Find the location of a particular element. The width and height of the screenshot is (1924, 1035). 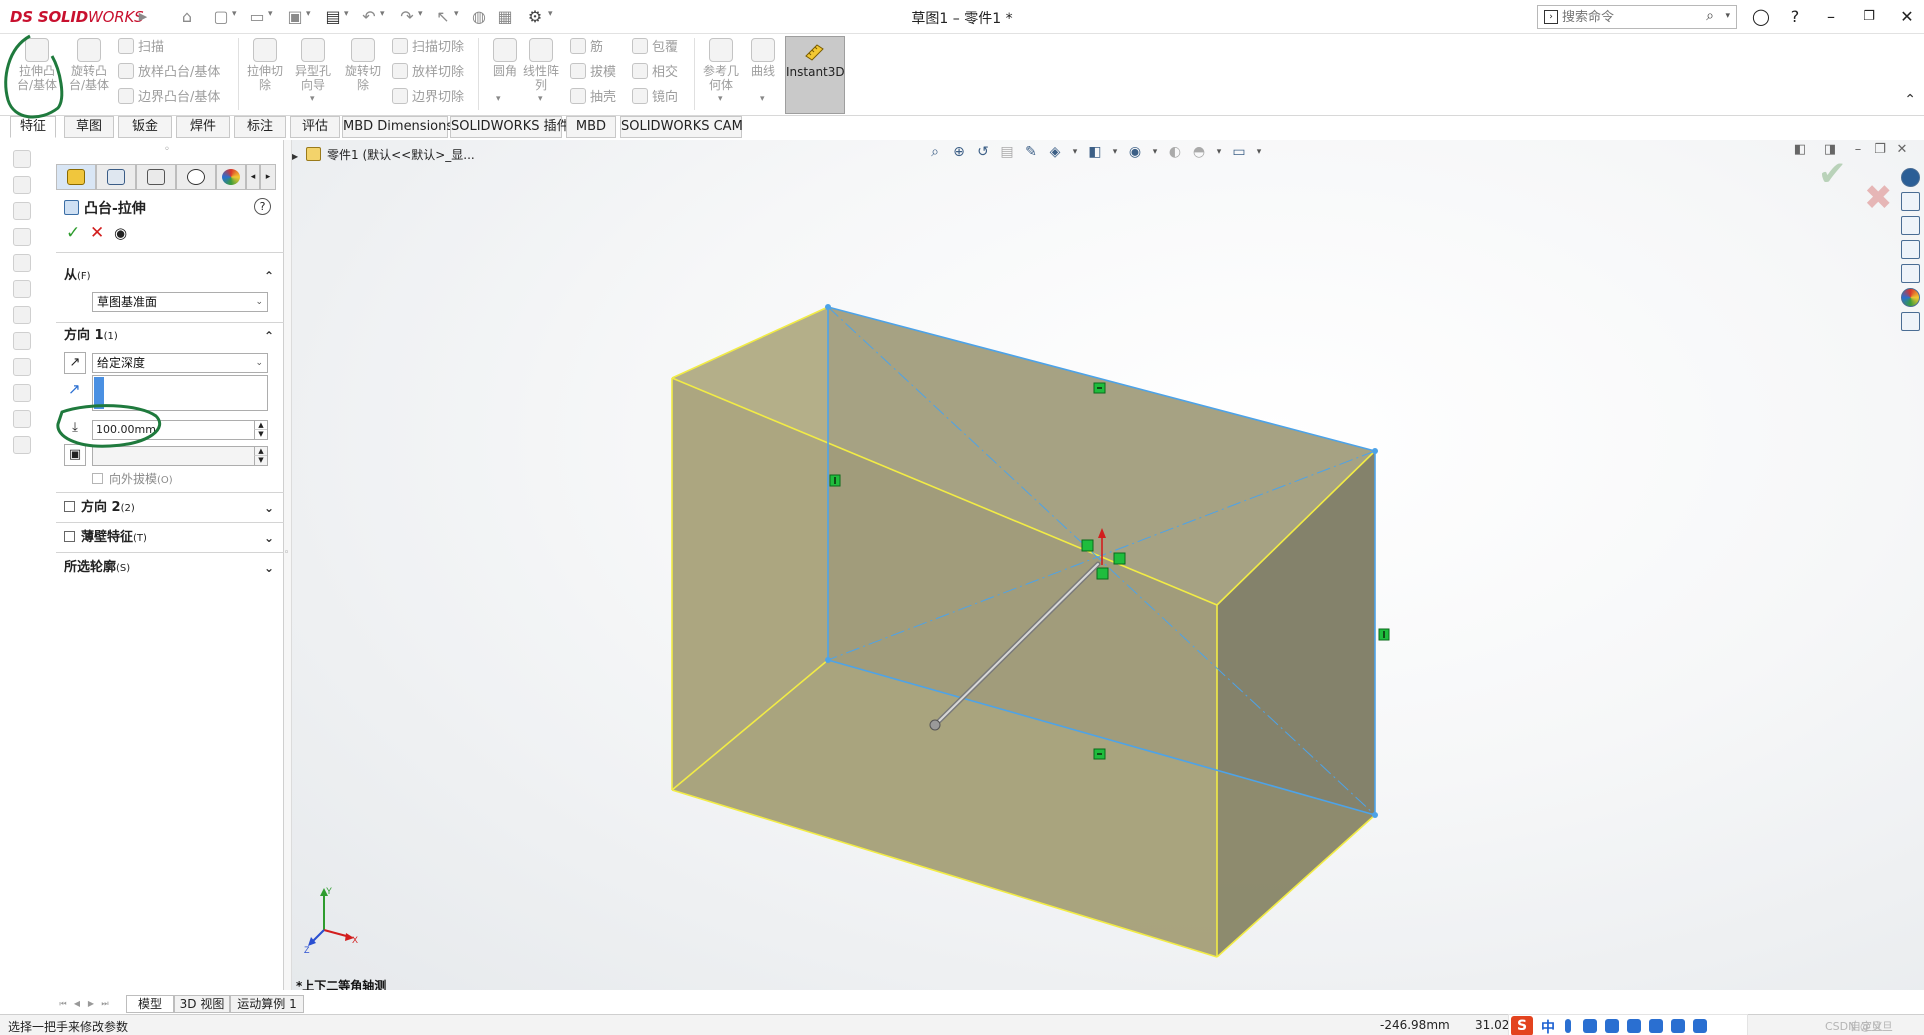

search-dropdown-icon: ▾ is located at coordinates (1727, 16).